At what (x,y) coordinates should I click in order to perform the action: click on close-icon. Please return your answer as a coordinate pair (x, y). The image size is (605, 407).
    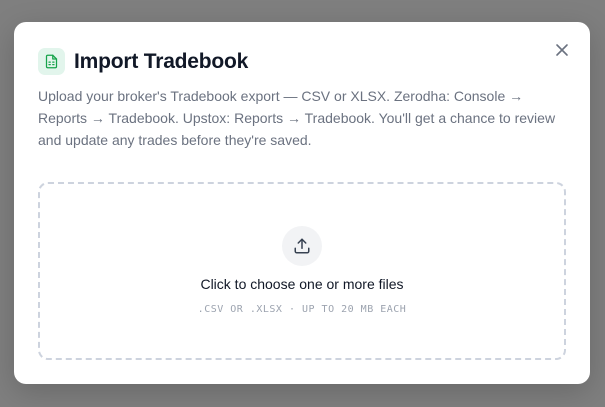
    Looking at the image, I should click on (562, 50).